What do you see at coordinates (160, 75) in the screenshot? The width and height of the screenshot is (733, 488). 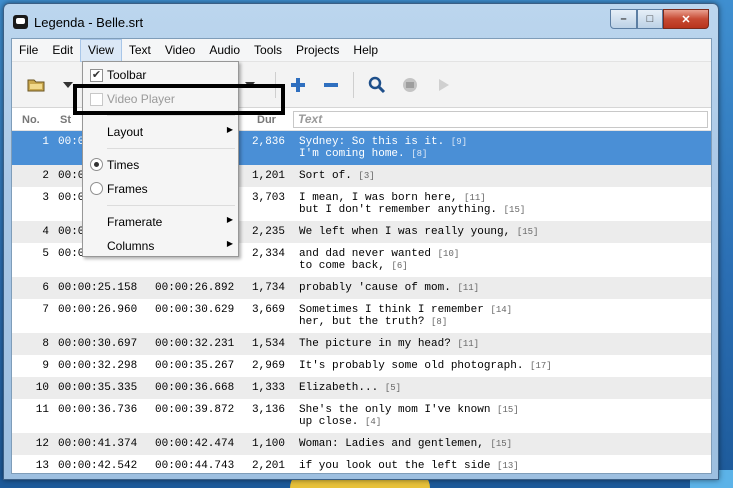 I see `menu-toggle-toolbar: ✔ Toolbar` at bounding box center [160, 75].